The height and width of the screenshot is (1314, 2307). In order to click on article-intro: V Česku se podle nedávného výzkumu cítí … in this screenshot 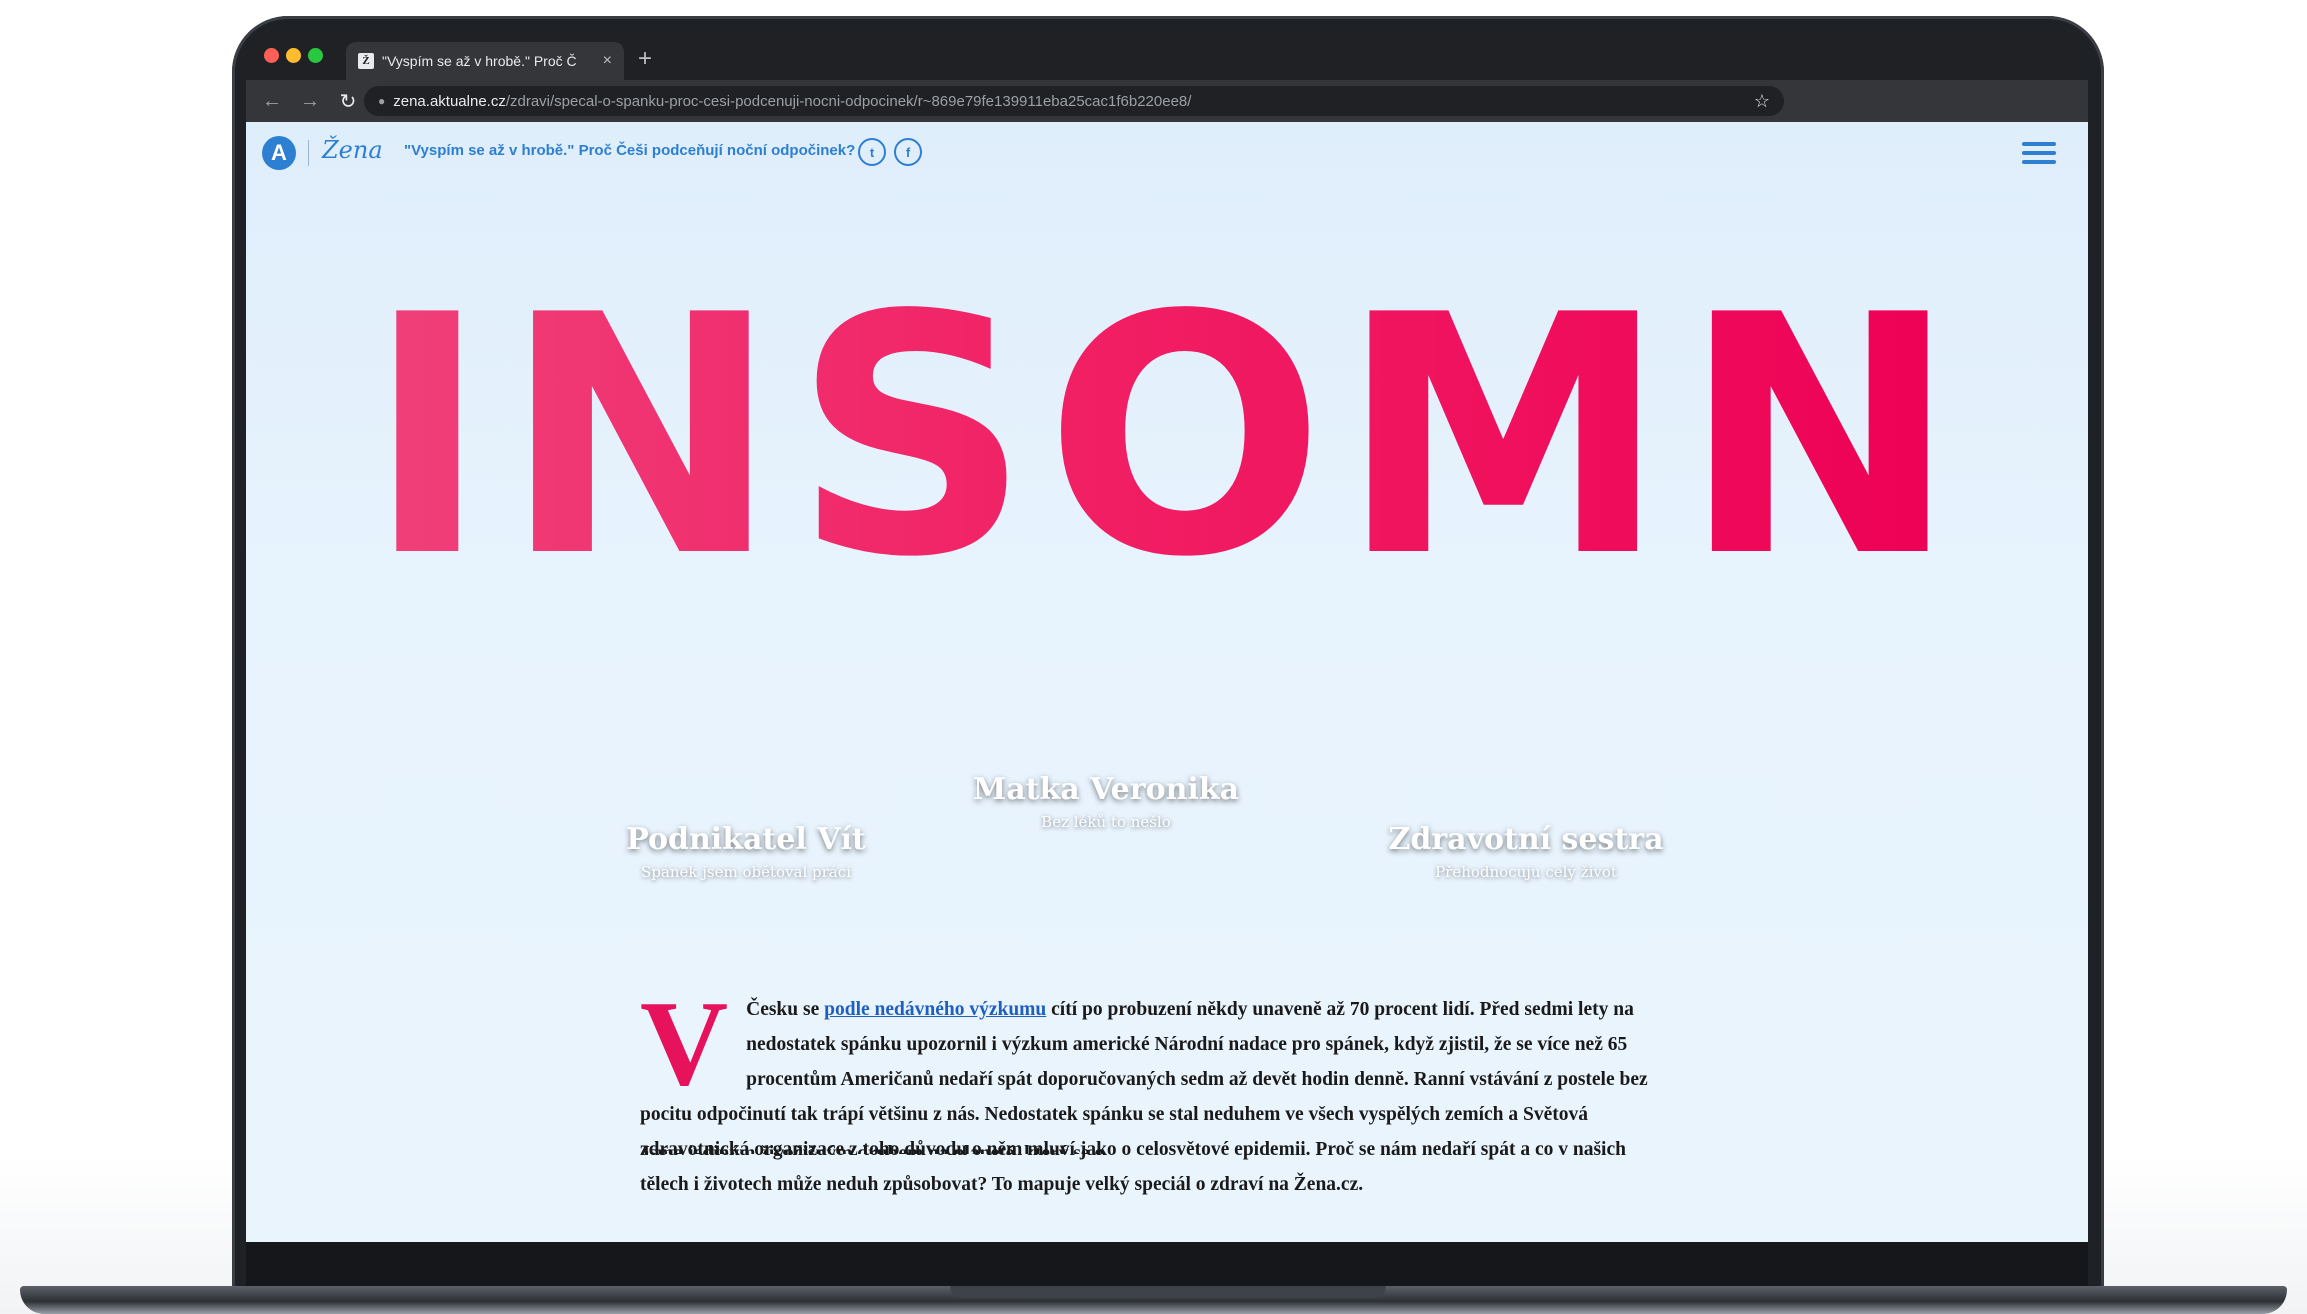, I will do `click(1145, 1089)`.